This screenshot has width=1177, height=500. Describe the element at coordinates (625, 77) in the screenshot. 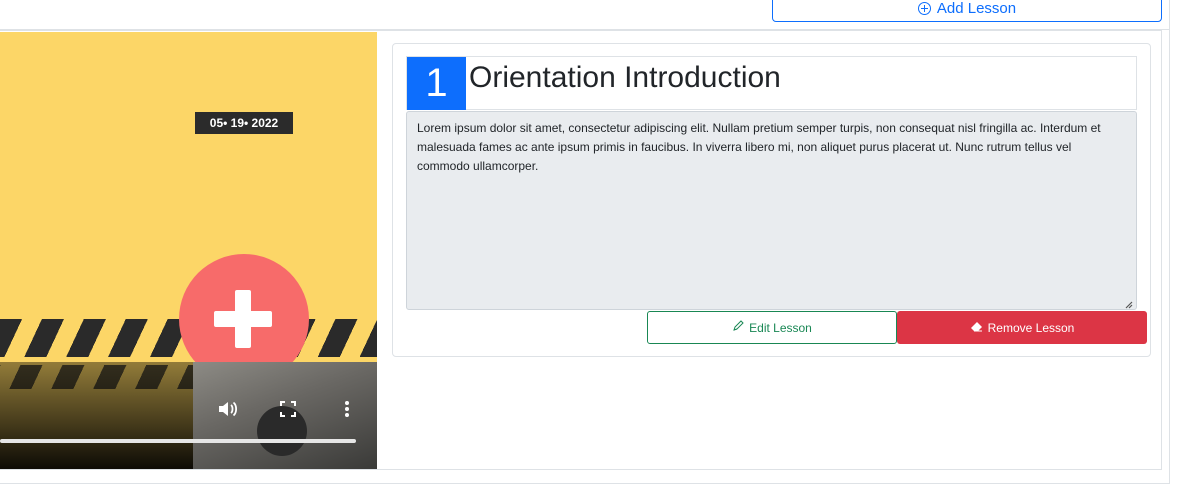

I see `lesson-title: Orientation Introduction` at that location.